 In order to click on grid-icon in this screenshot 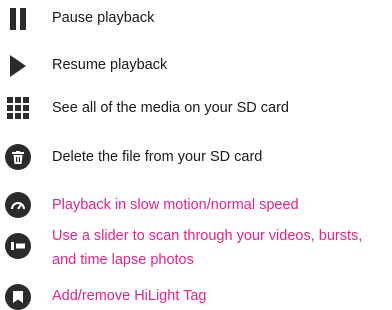, I will do `click(18, 108)`.